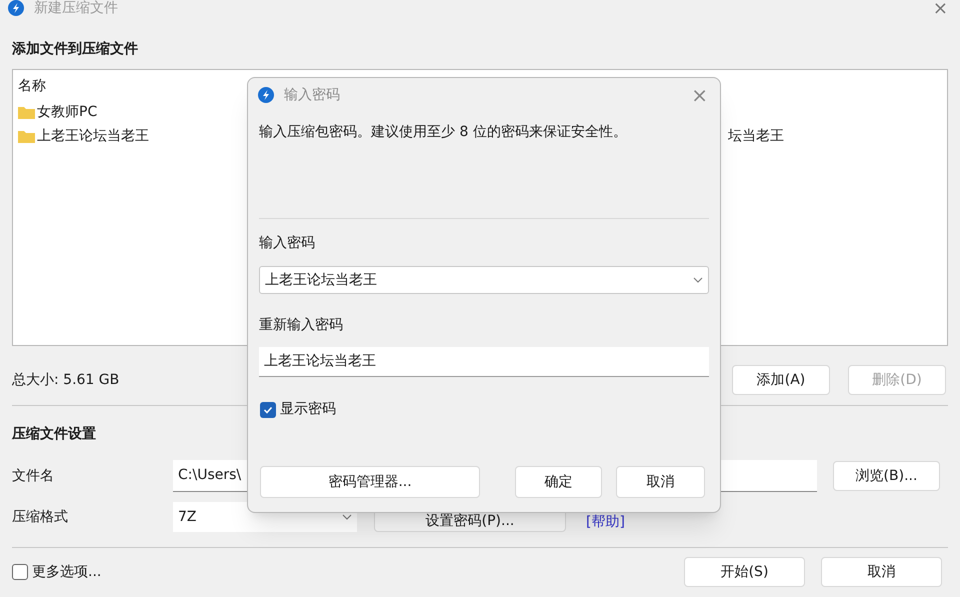 The height and width of the screenshot is (597, 960). What do you see at coordinates (40, 517) in the screenshot?
I see `field-label: 压缩格式` at bounding box center [40, 517].